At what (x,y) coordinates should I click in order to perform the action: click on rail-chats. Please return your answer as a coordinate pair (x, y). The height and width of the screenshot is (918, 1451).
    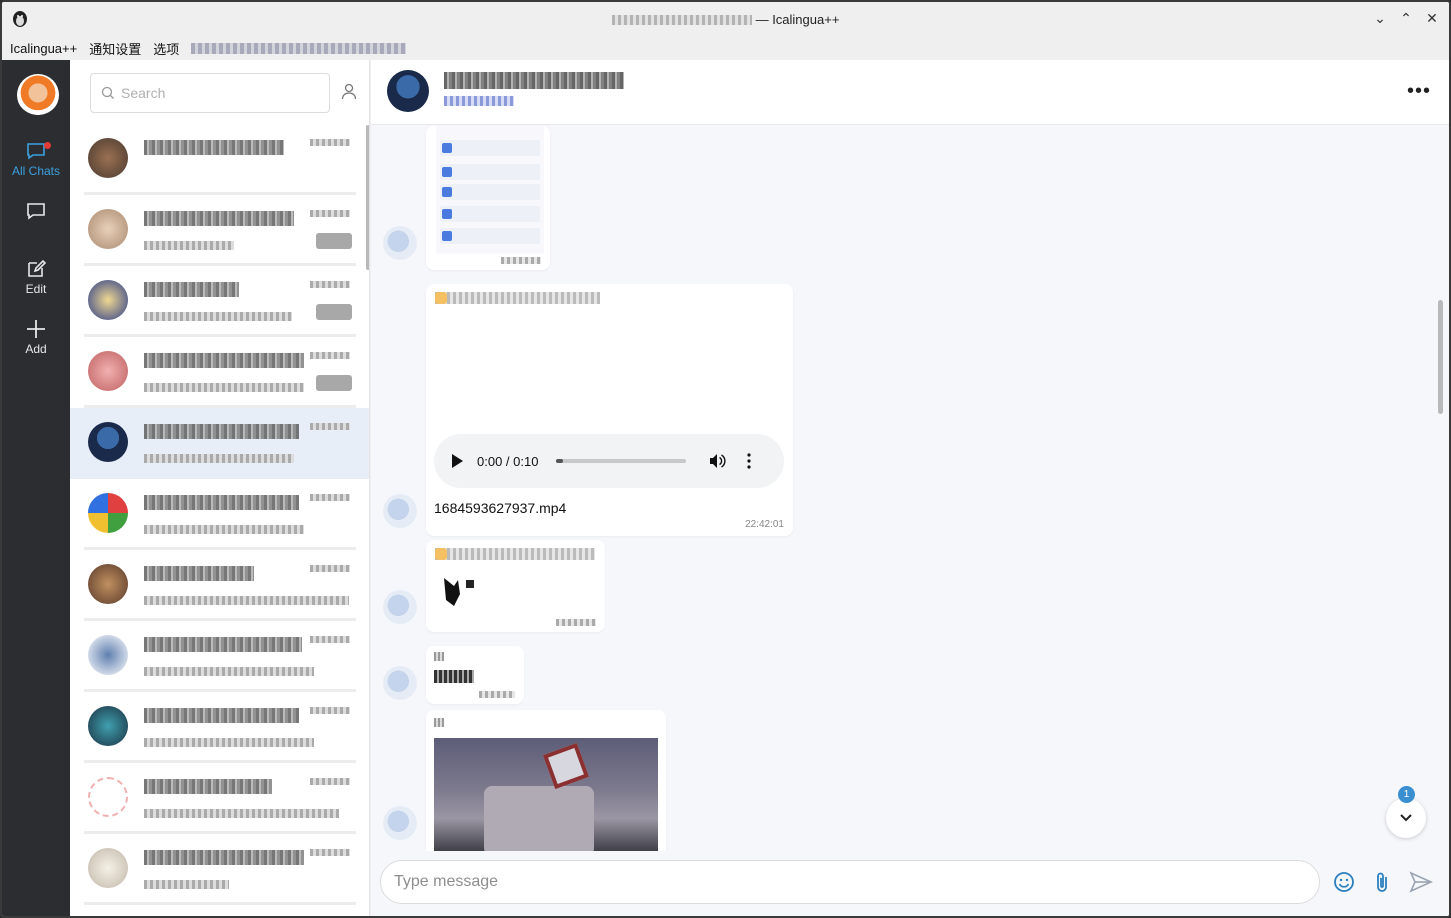
    Looking at the image, I should click on (36, 212).